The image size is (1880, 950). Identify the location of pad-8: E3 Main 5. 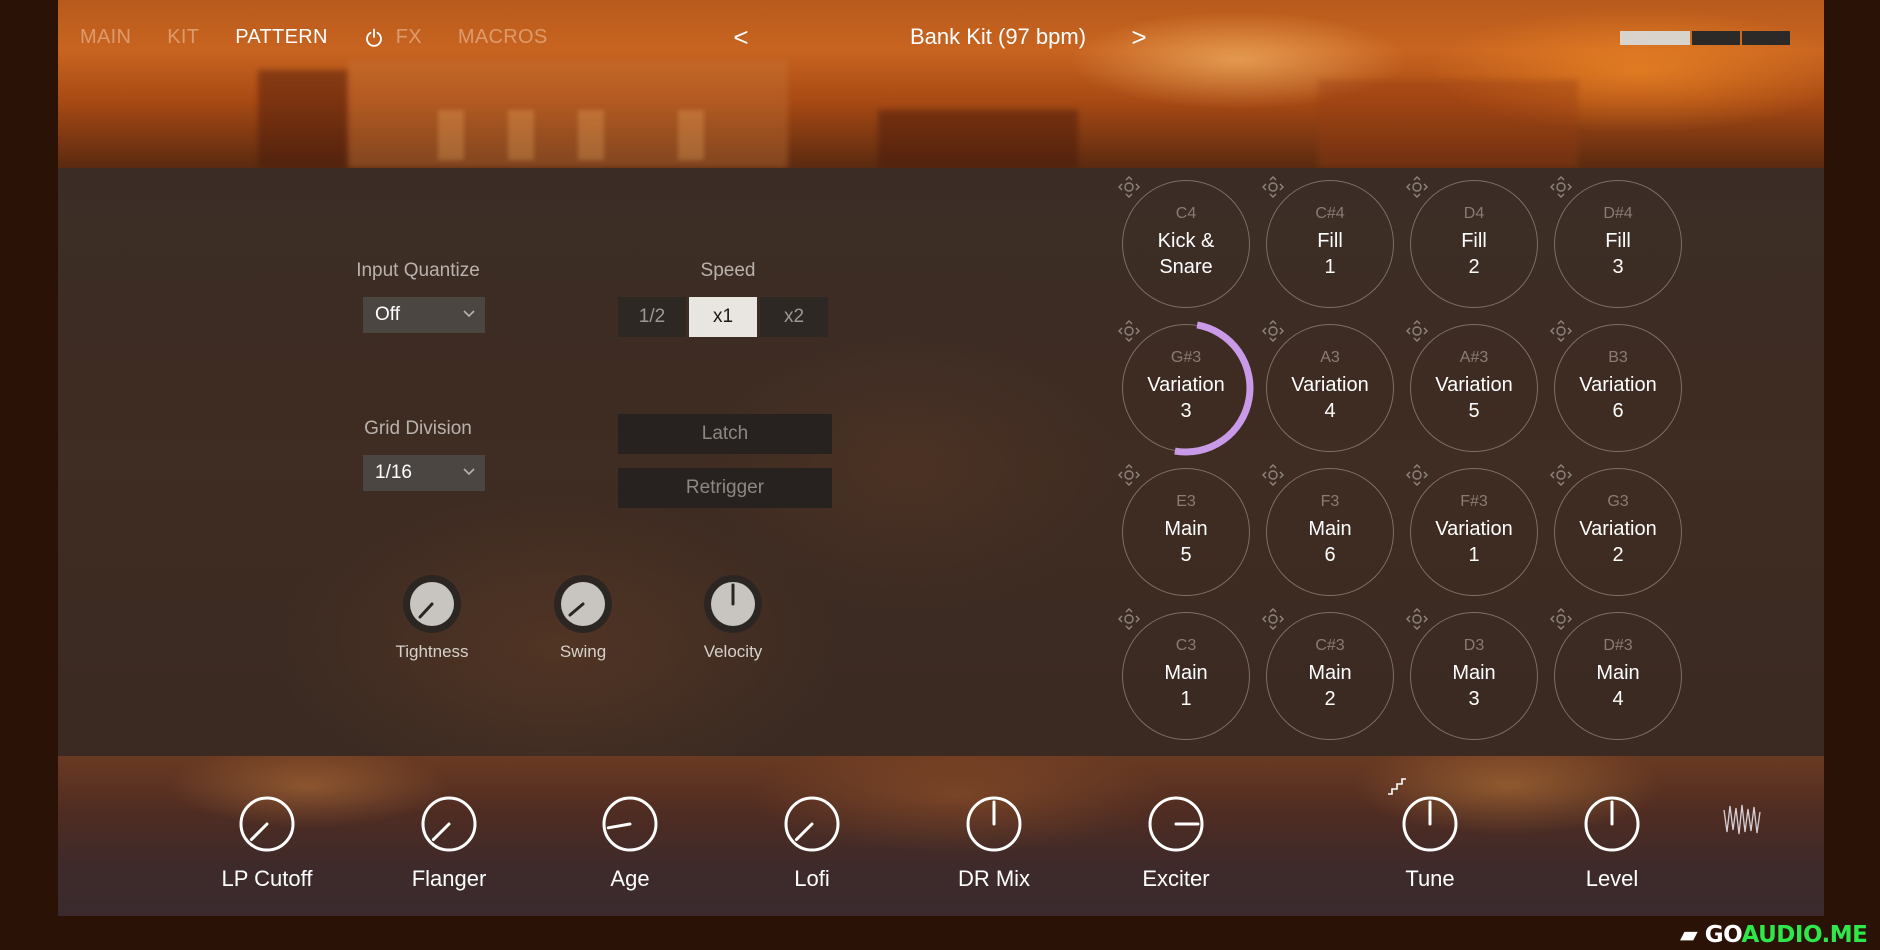
(1186, 532).